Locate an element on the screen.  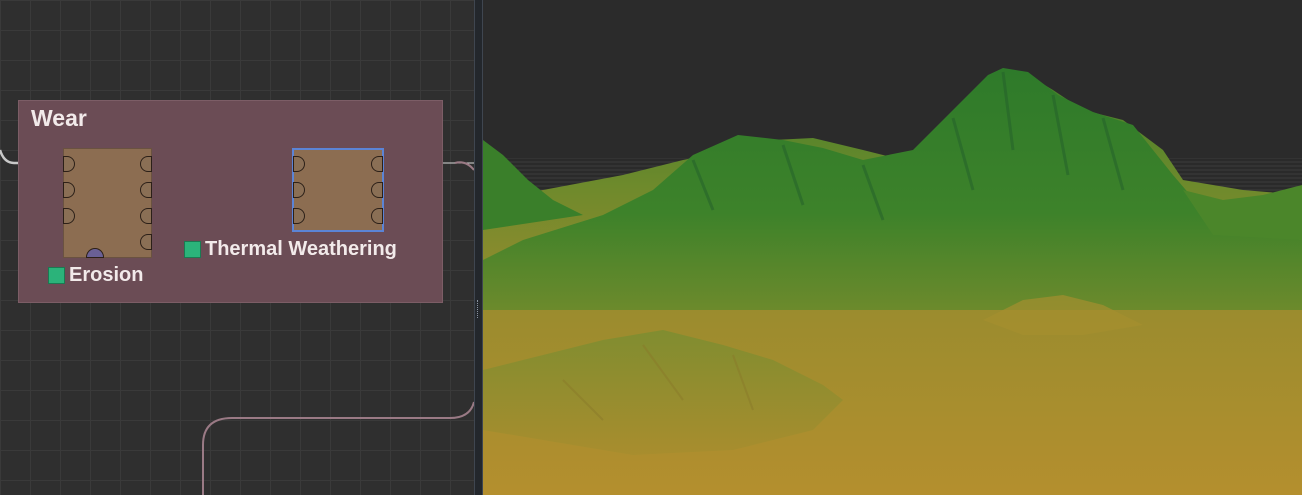
erosion-node-label: Erosion is located at coordinates (95, 275).